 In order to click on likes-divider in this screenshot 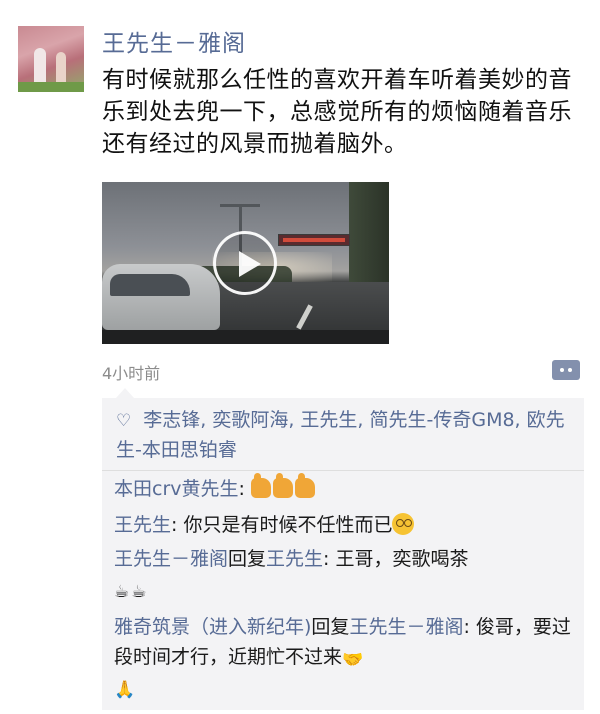, I will do `click(343, 470)`.